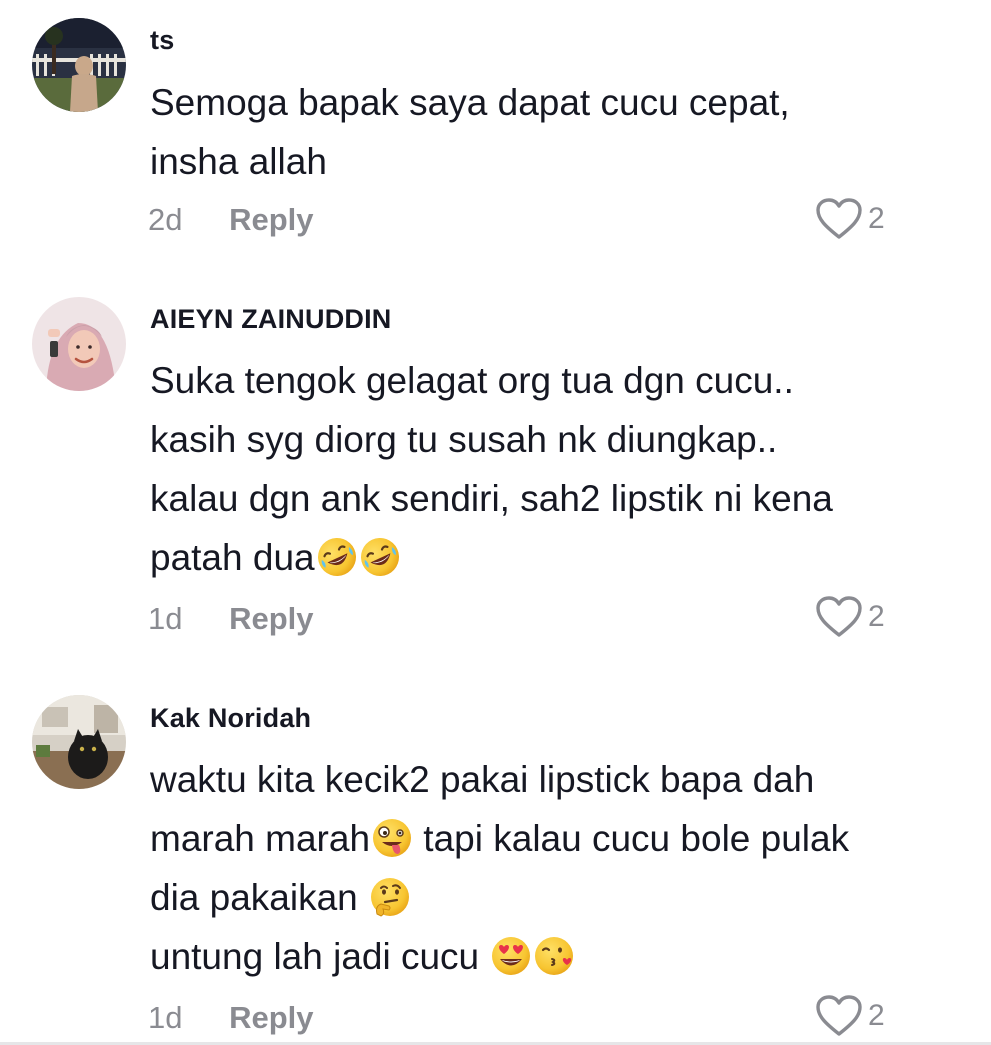 This screenshot has height=1045, width=991. Describe the element at coordinates (511, 956) in the screenshot. I see `heart-eyes-emoji` at that location.